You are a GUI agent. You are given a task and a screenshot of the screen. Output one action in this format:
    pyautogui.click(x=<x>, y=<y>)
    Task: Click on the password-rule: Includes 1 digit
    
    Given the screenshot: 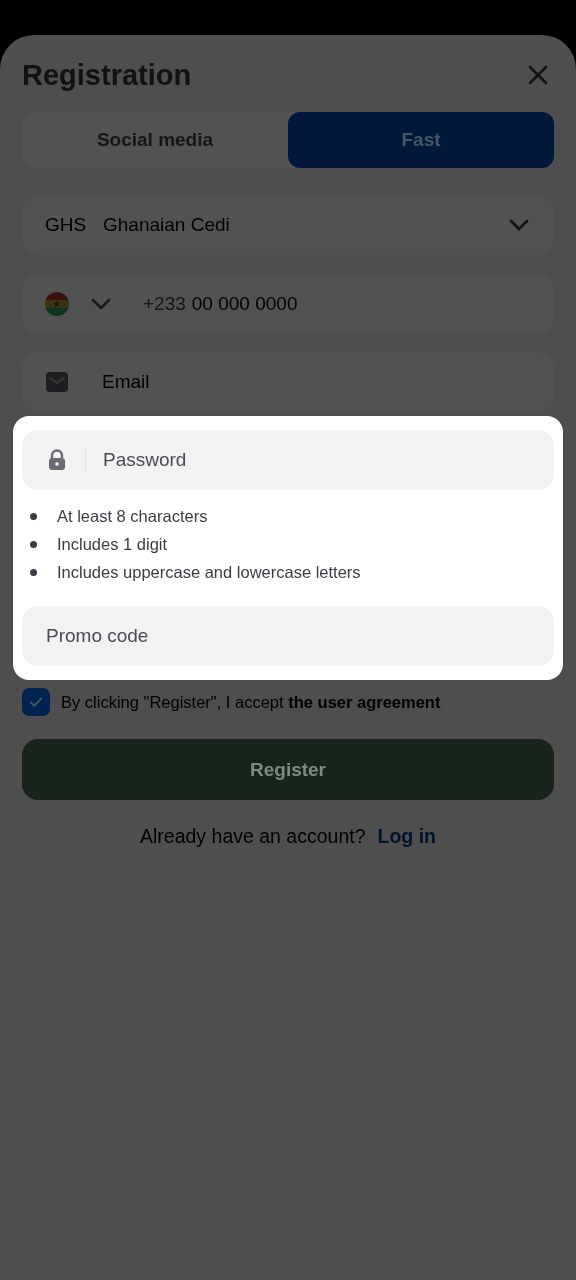 What is the action you would take?
    pyautogui.click(x=112, y=544)
    